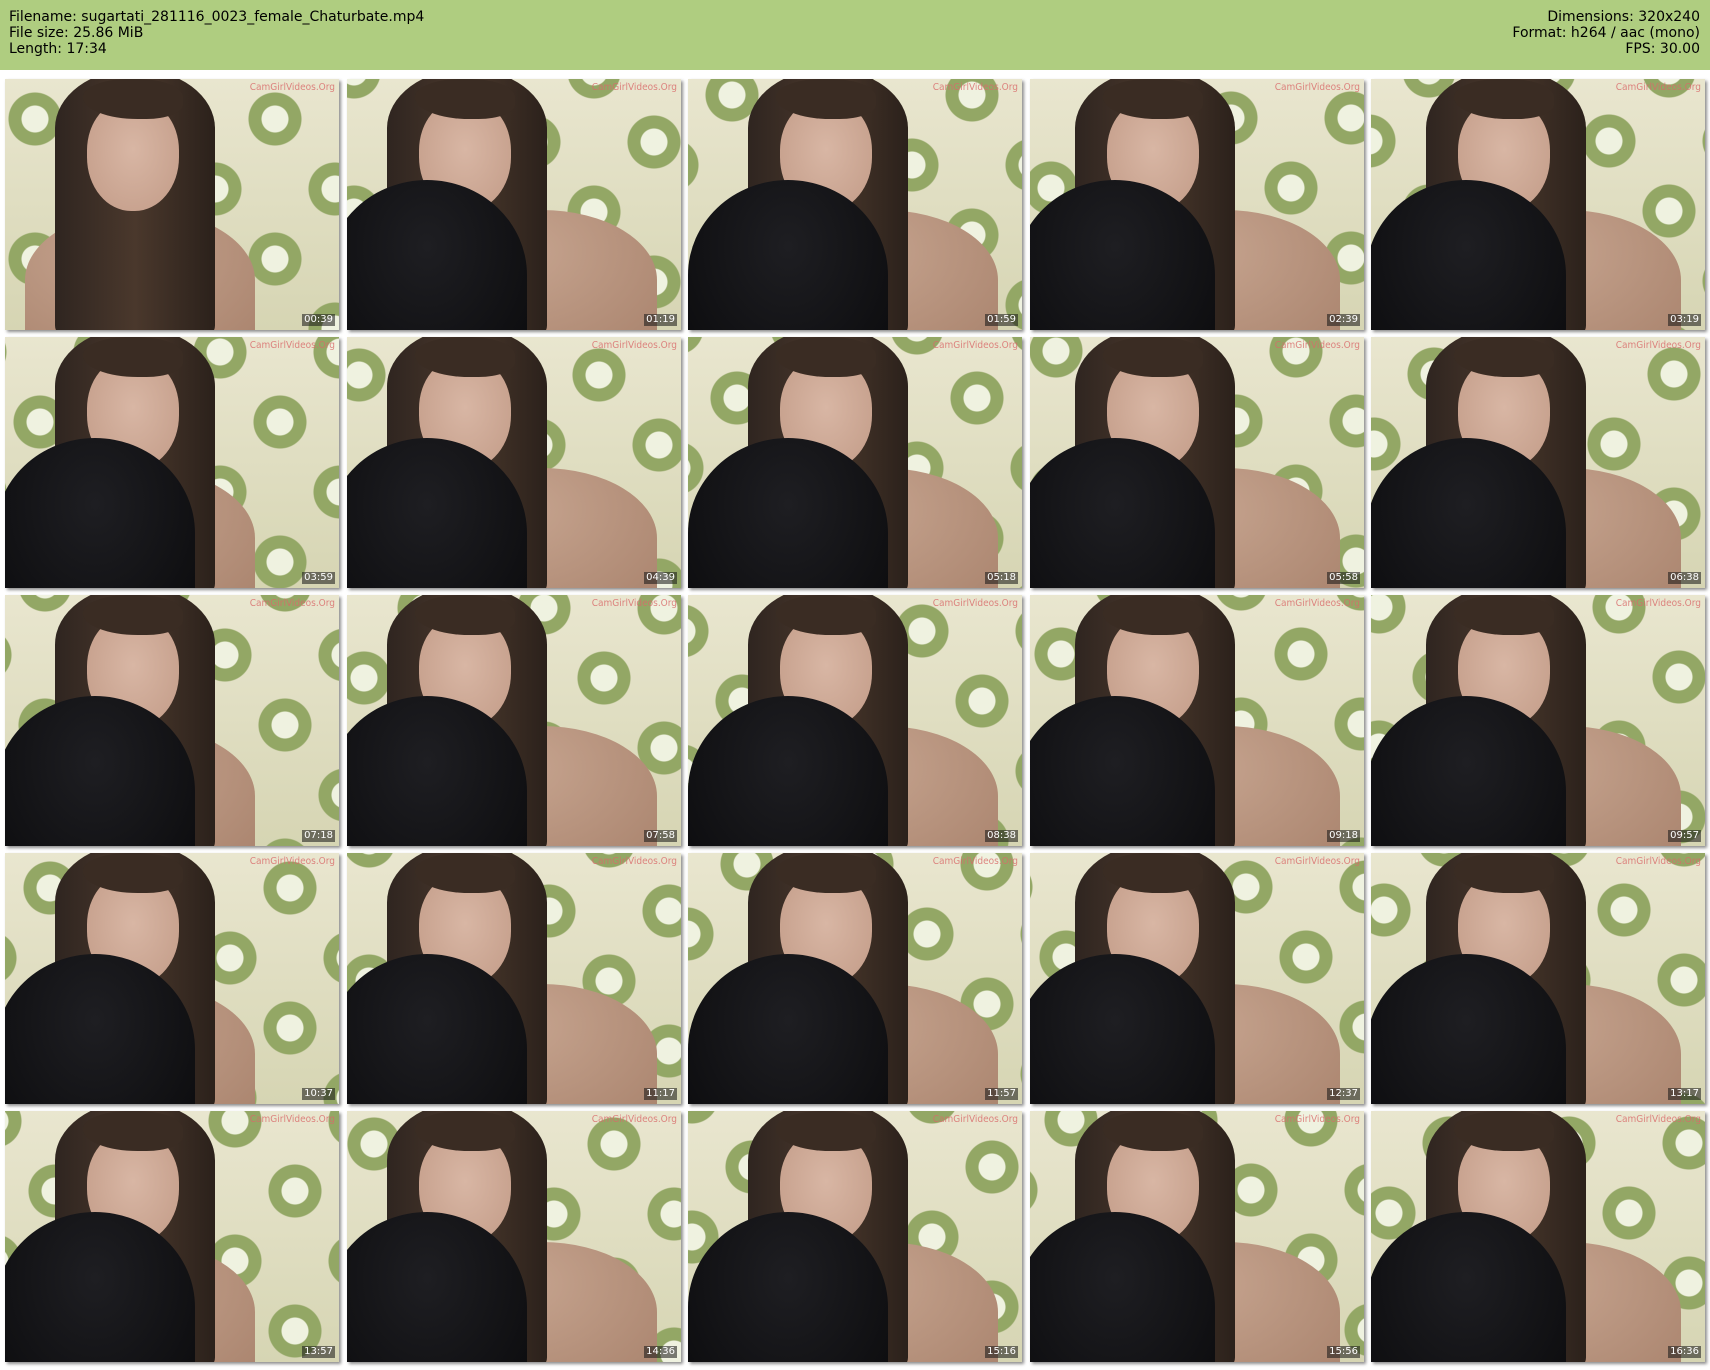 The height and width of the screenshot is (1370, 1710). I want to click on timestamp-label: 05:58, so click(1343, 578).